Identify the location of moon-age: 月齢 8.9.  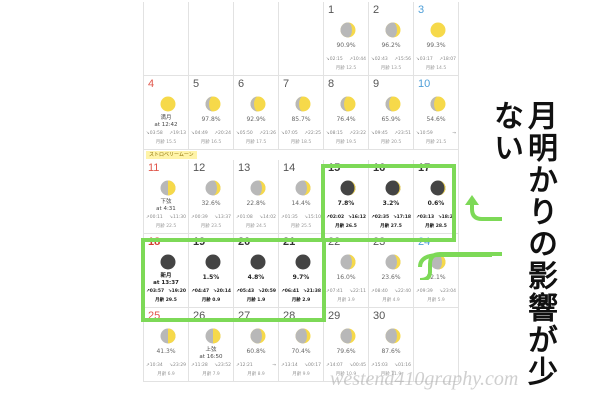
(256, 374).